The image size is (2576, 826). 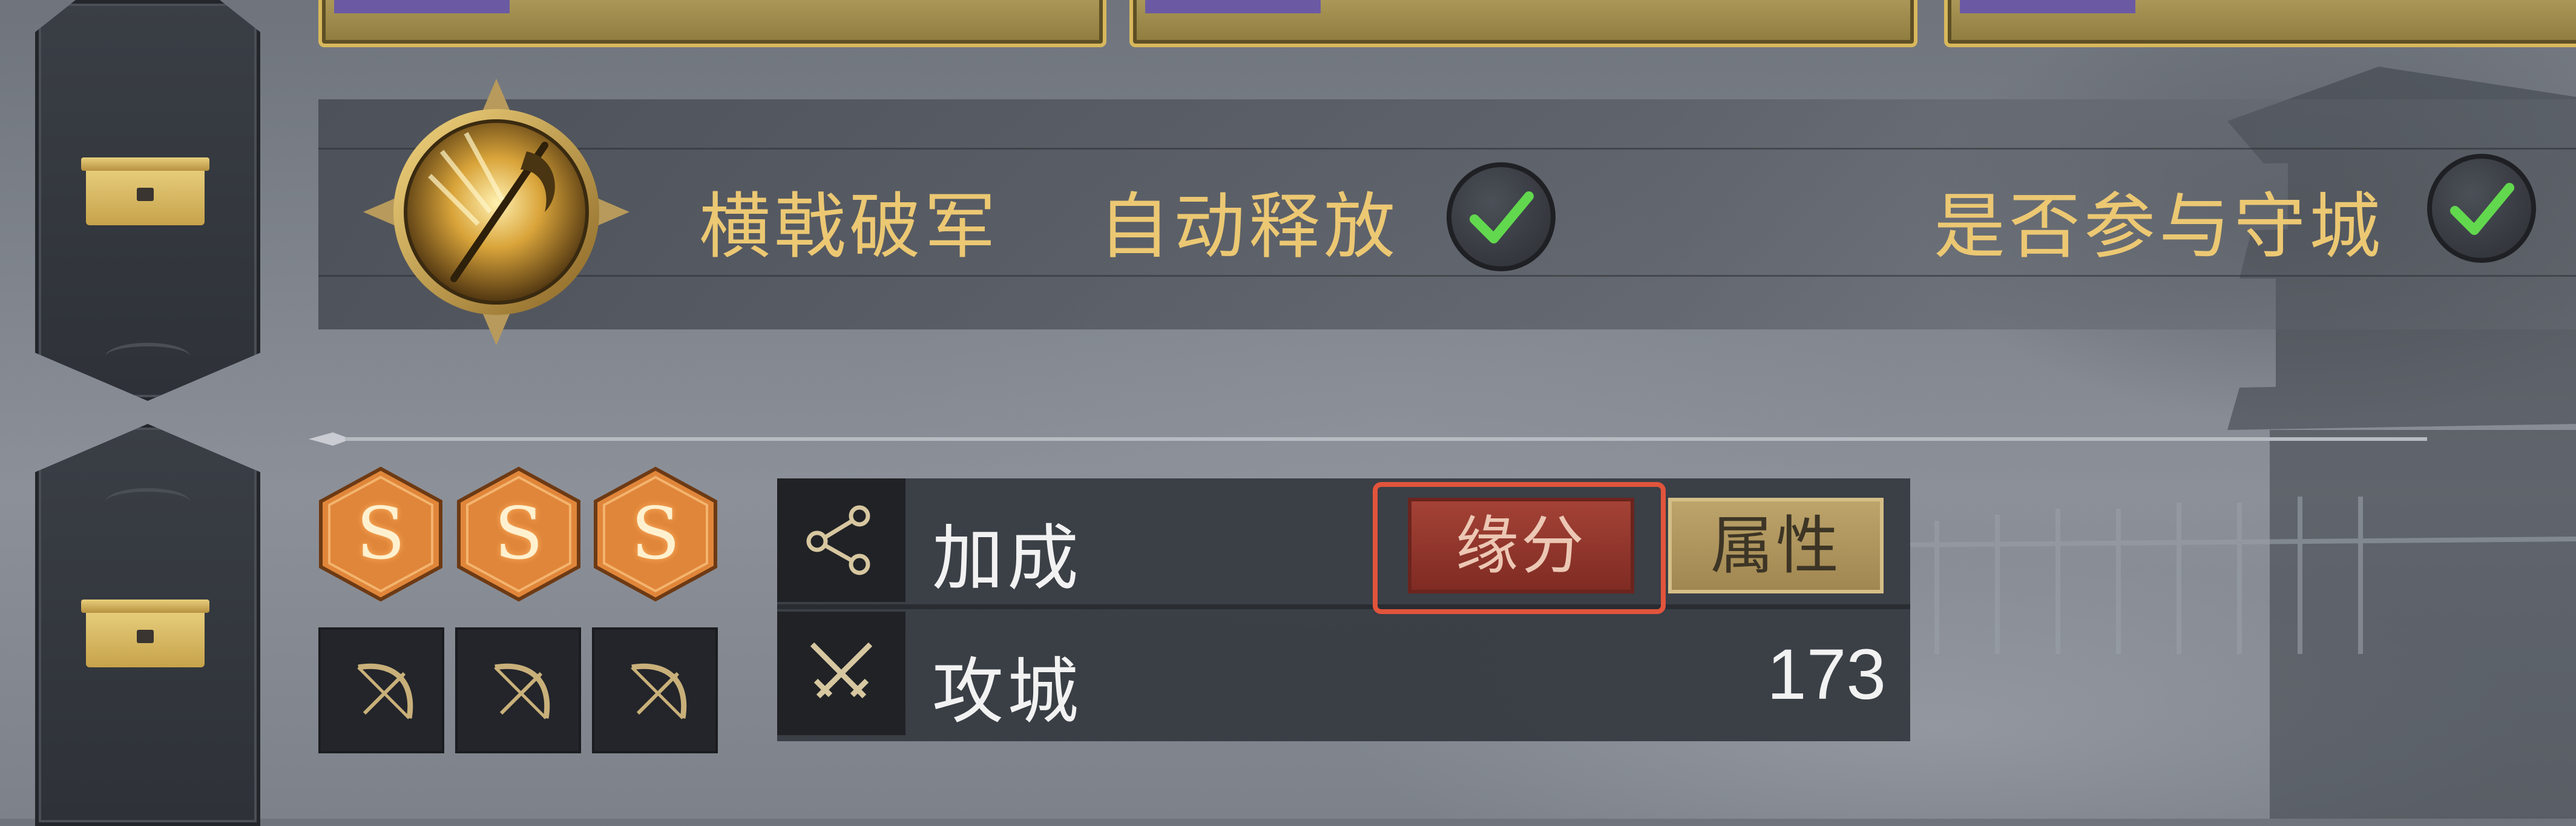 I want to click on skill-name: 横戟破军, so click(x=849, y=226).